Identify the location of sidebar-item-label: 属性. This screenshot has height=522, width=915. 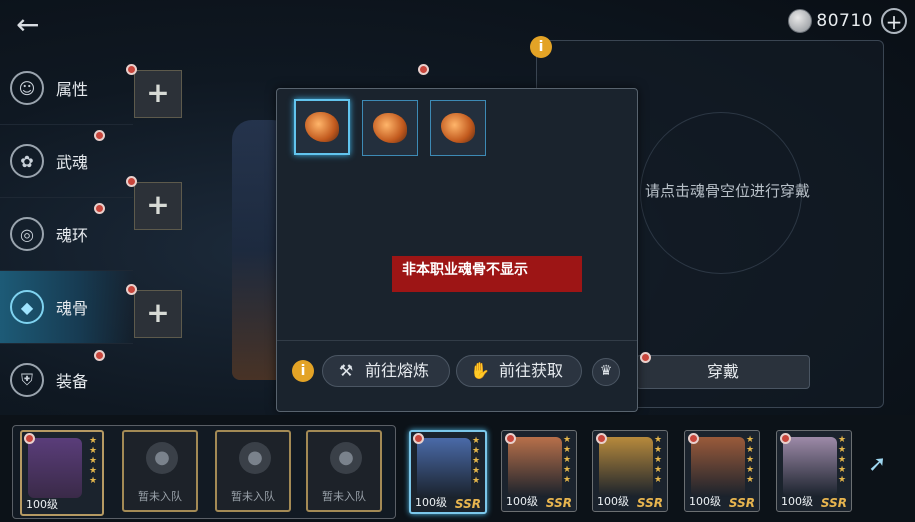
(72, 89).